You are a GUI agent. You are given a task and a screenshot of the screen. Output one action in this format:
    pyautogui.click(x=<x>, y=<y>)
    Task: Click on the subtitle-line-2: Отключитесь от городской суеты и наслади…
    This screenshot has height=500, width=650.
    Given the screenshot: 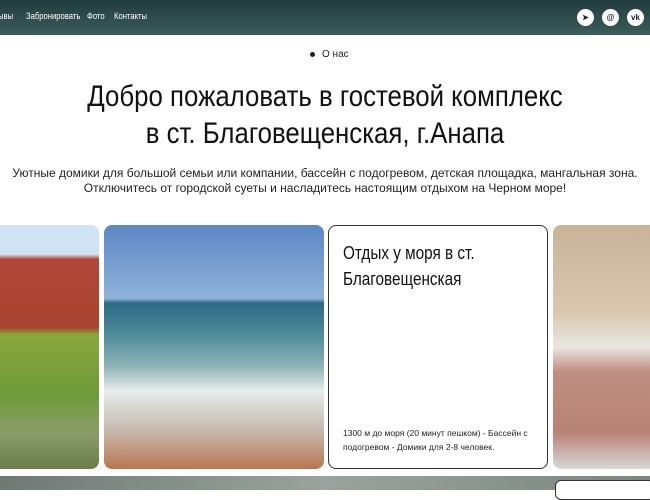 What is the action you would take?
    pyautogui.click(x=325, y=188)
    